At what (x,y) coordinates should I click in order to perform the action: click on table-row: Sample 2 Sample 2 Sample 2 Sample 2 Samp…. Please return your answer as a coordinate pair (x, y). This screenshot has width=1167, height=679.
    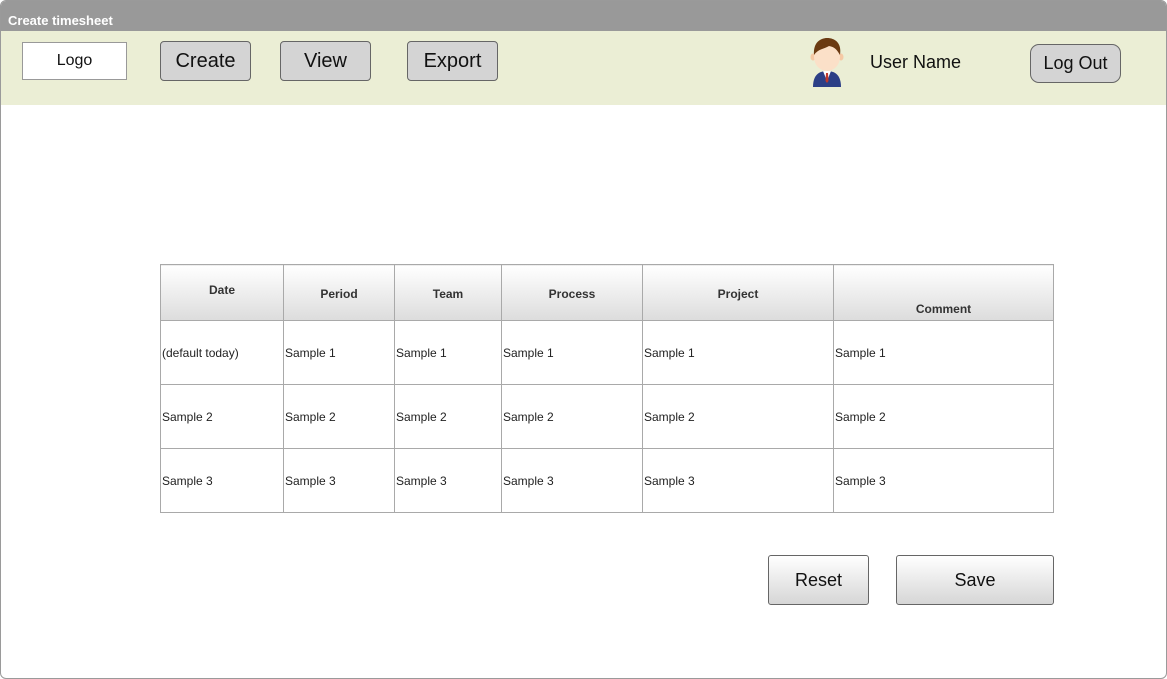
    Looking at the image, I should click on (607, 416).